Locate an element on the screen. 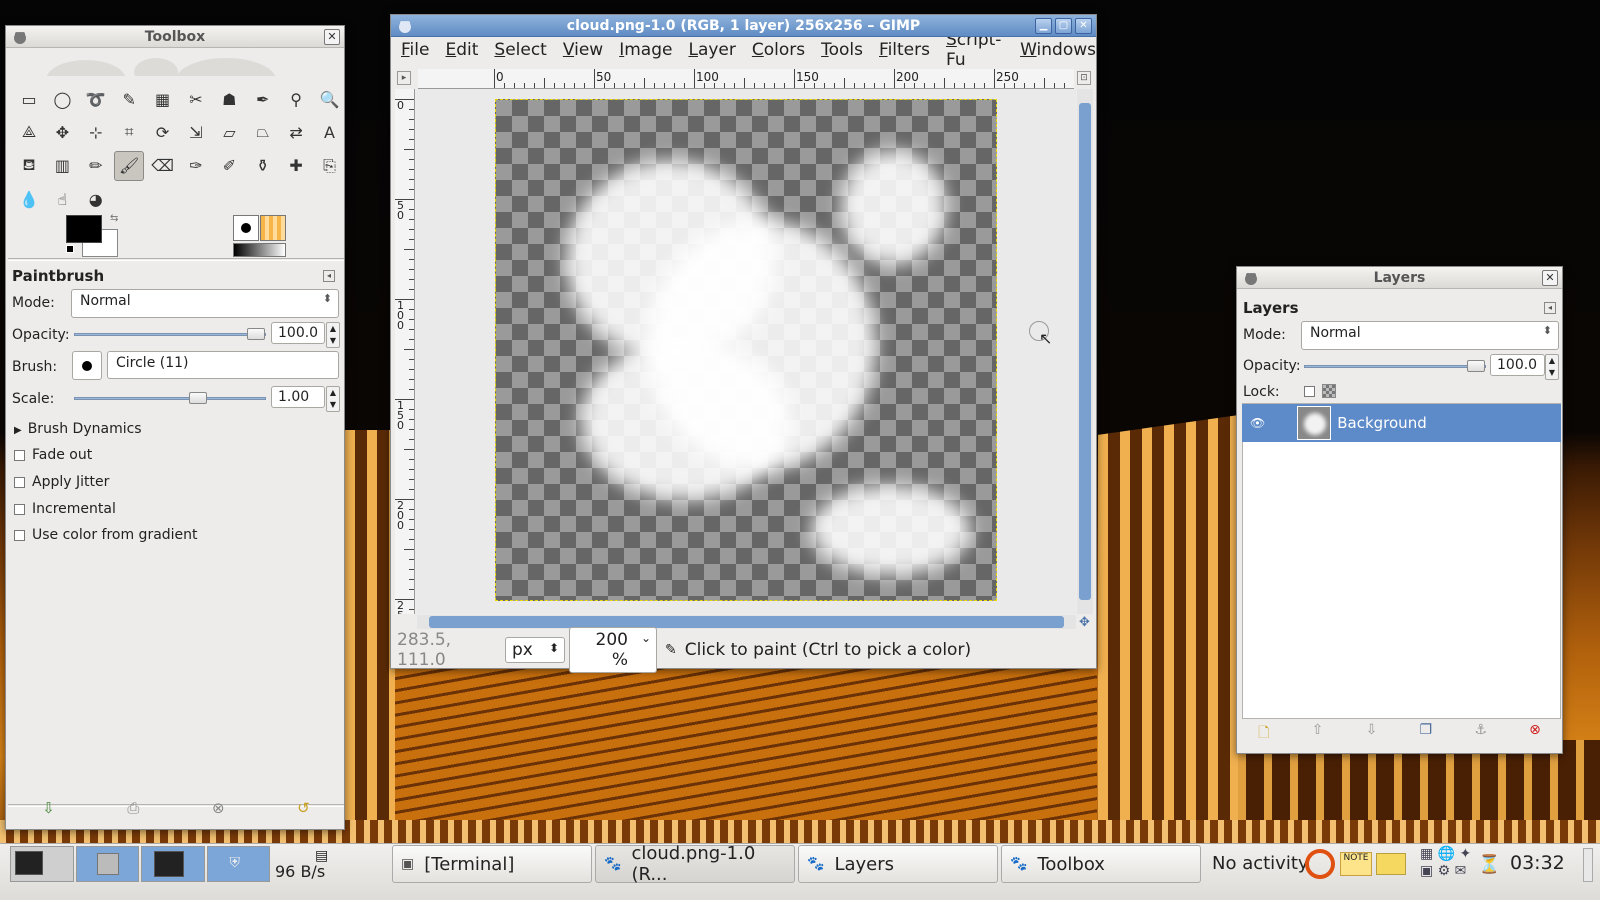 This screenshot has height=900, width=1600. menu-image: Image is located at coordinates (645, 50).